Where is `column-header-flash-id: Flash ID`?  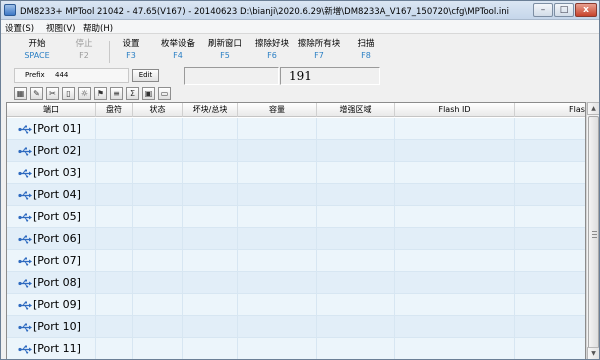
column-header-flash-id: Flash ID is located at coordinates (455, 110).